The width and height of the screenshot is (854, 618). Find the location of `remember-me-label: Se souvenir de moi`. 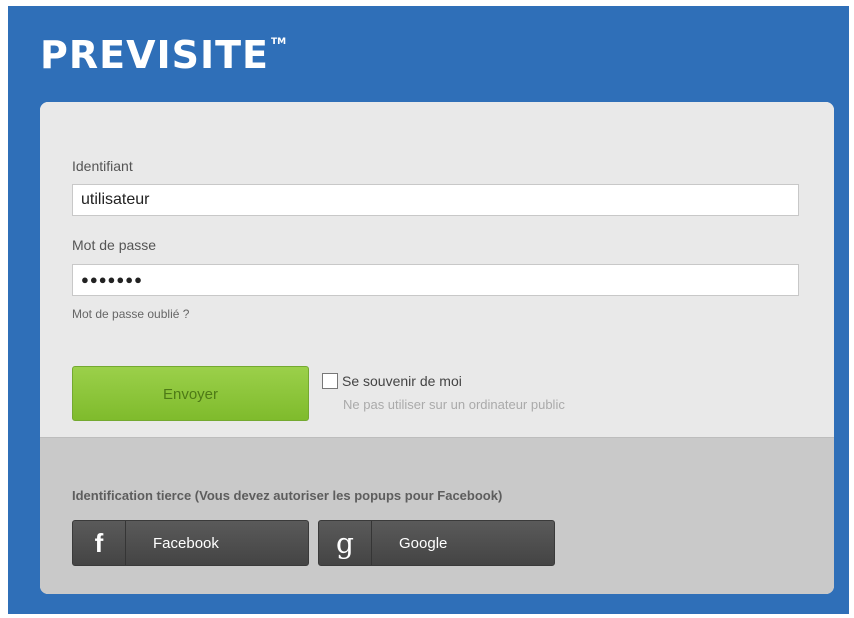

remember-me-label: Se souvenir de moi is located at coordinates (402, 381).